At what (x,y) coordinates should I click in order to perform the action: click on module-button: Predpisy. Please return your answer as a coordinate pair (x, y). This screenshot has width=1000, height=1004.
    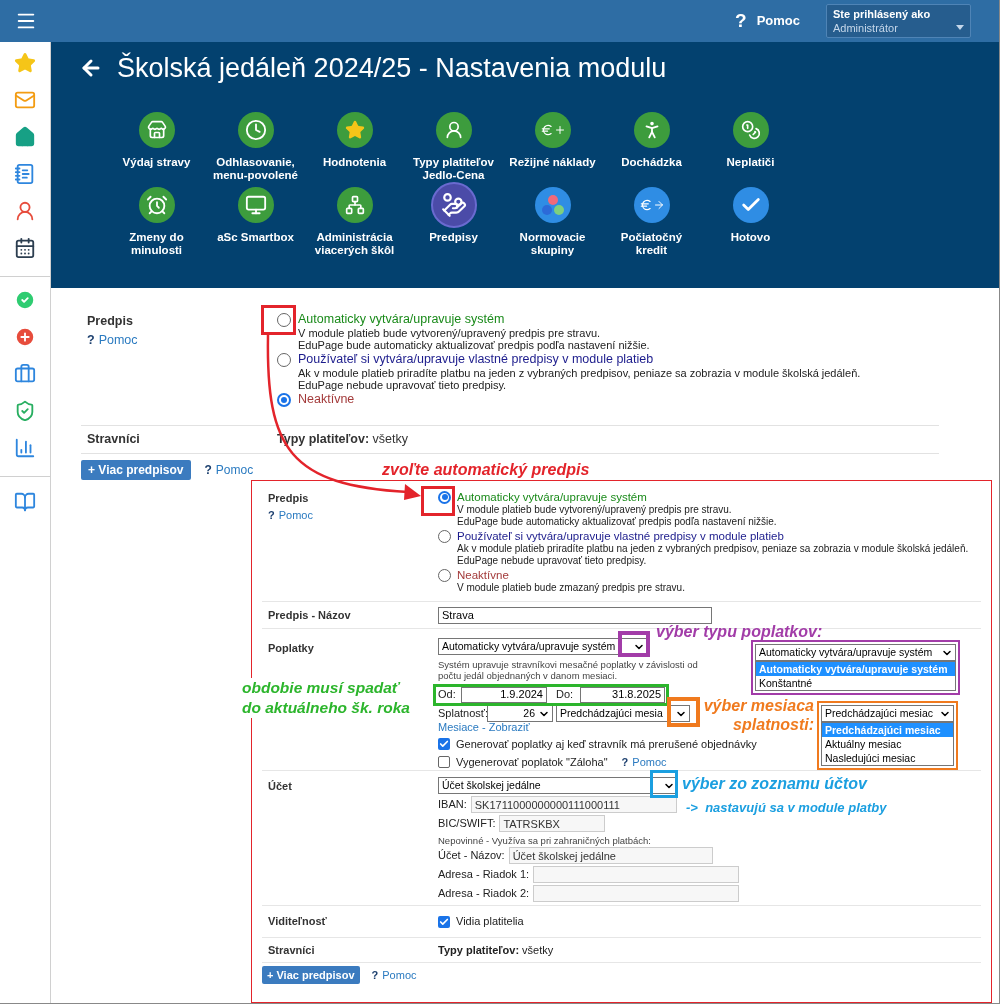
    Looking at the image, I should click on (453, 220).